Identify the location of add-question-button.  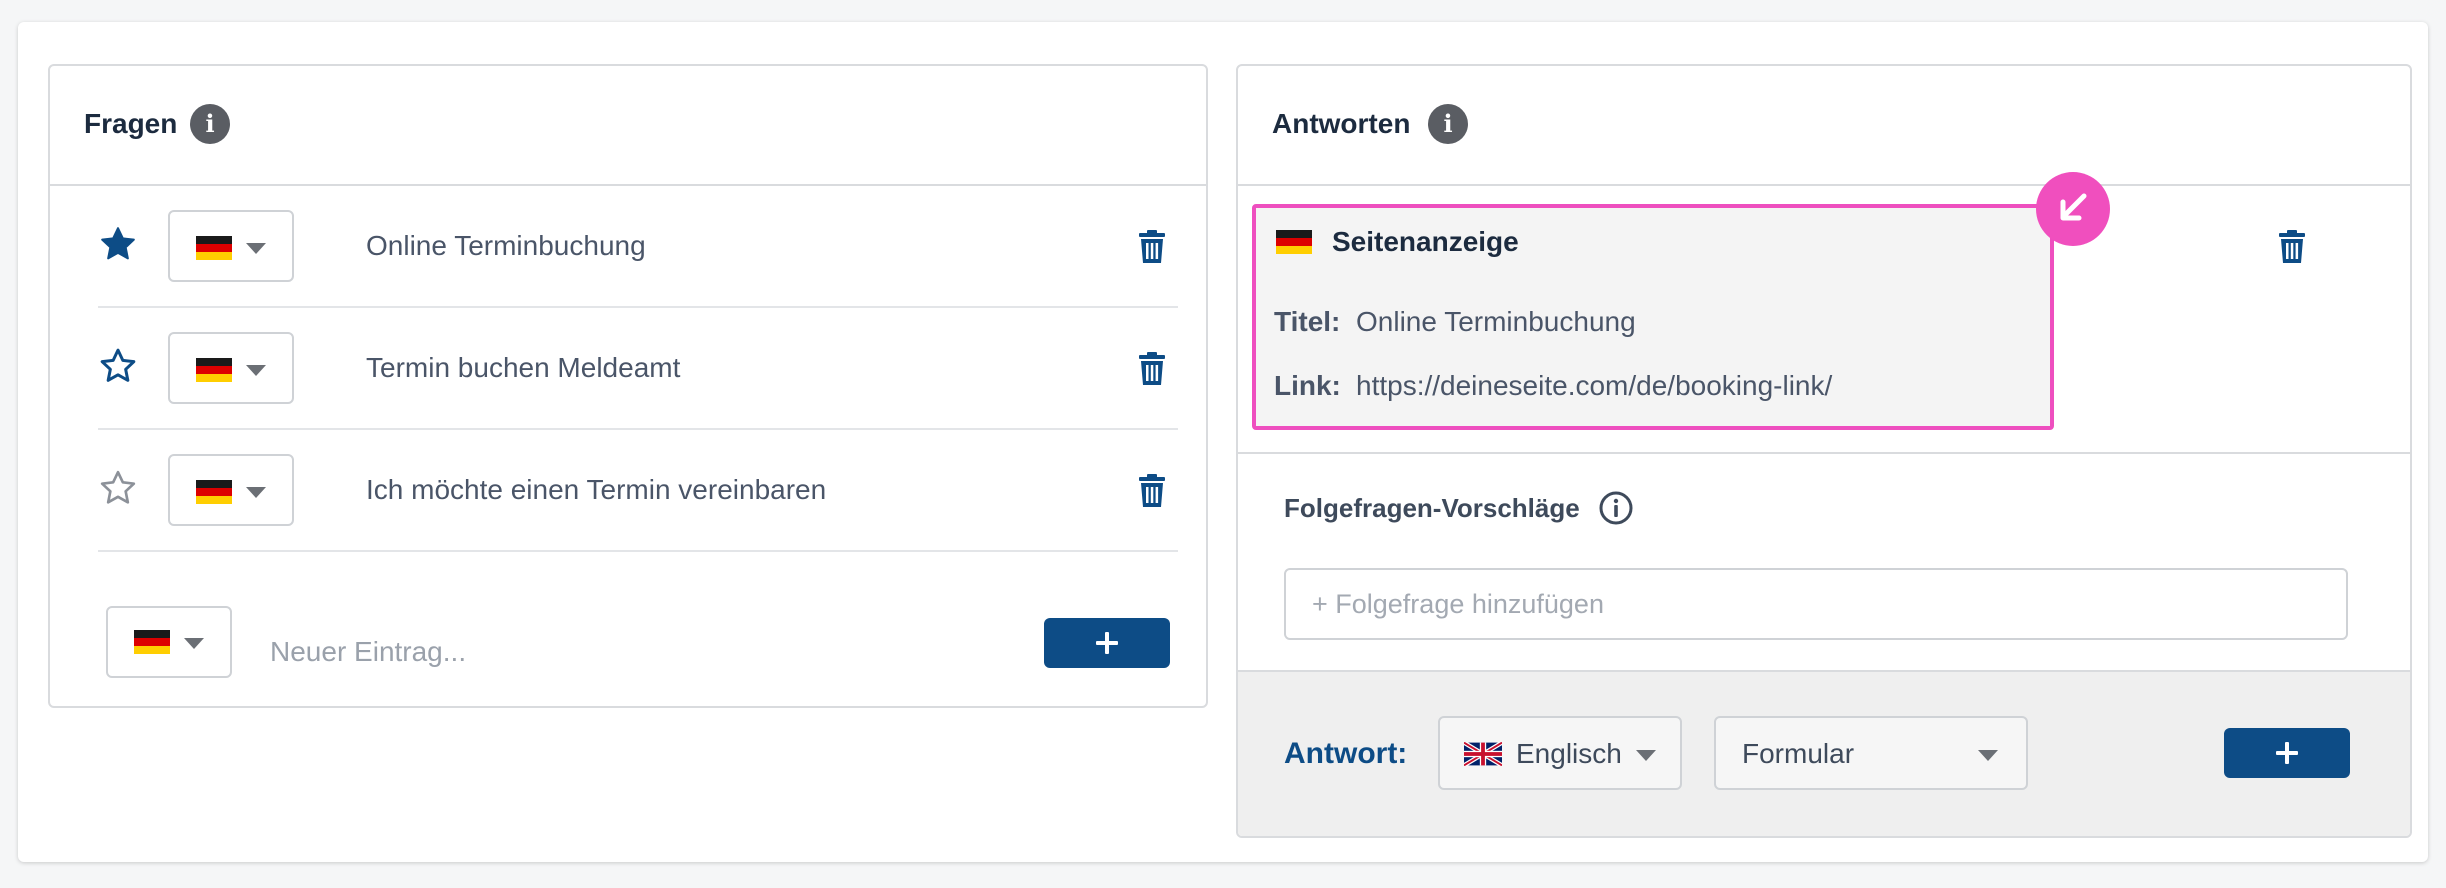
(1107, 643).